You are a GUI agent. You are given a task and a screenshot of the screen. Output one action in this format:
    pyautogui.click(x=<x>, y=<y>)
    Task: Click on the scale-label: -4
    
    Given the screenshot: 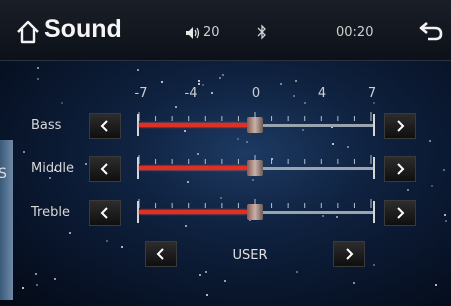 What is the action you would take?
    pyautogui.click(x=191, y=93)
    